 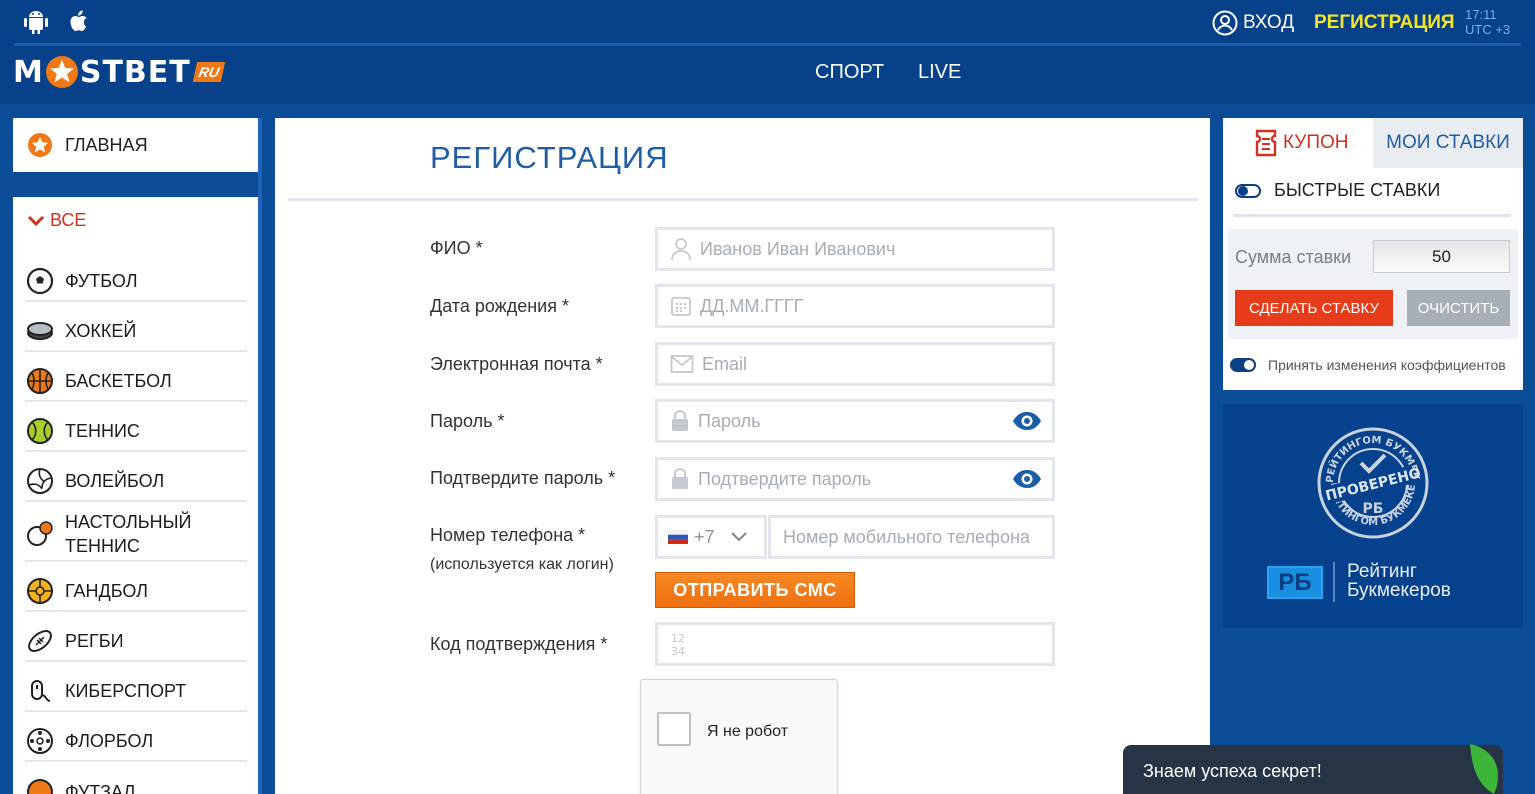 I want to click on clear-button: ОЧИСТИТЬ, so click(x=1458, y=308).